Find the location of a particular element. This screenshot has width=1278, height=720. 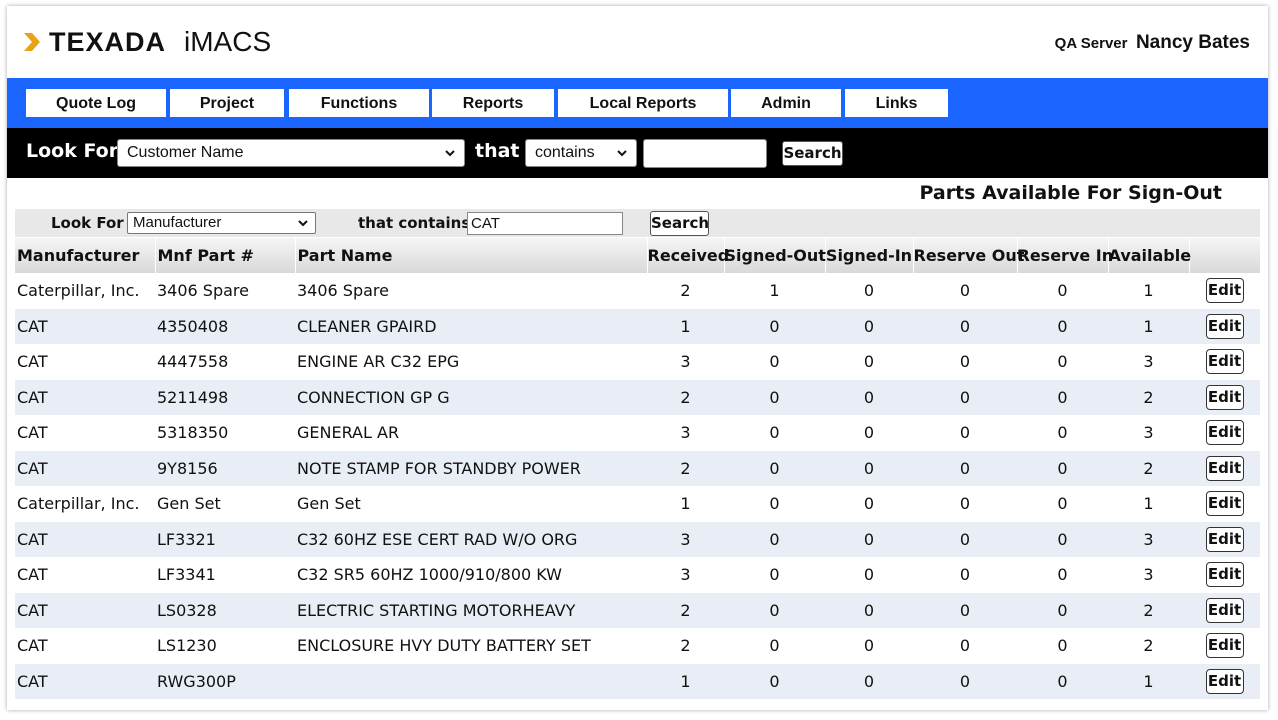

cell-signed-out: 1 is located at coordinates (774, 291).